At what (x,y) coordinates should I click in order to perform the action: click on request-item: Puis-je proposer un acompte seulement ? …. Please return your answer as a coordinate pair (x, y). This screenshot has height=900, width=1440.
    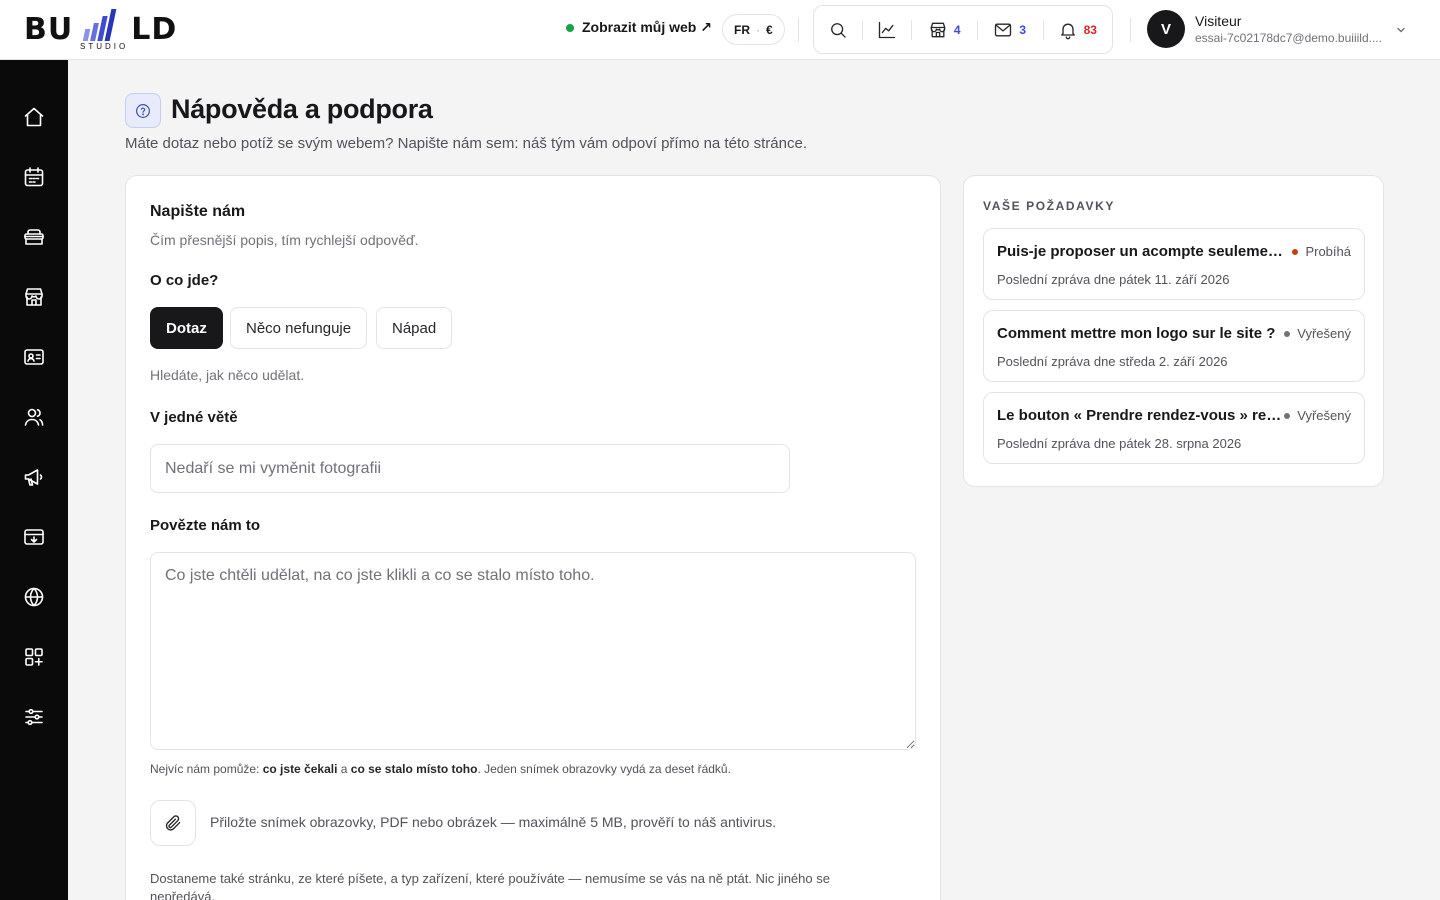
    Looking at the image, I should click on (1174, 264).